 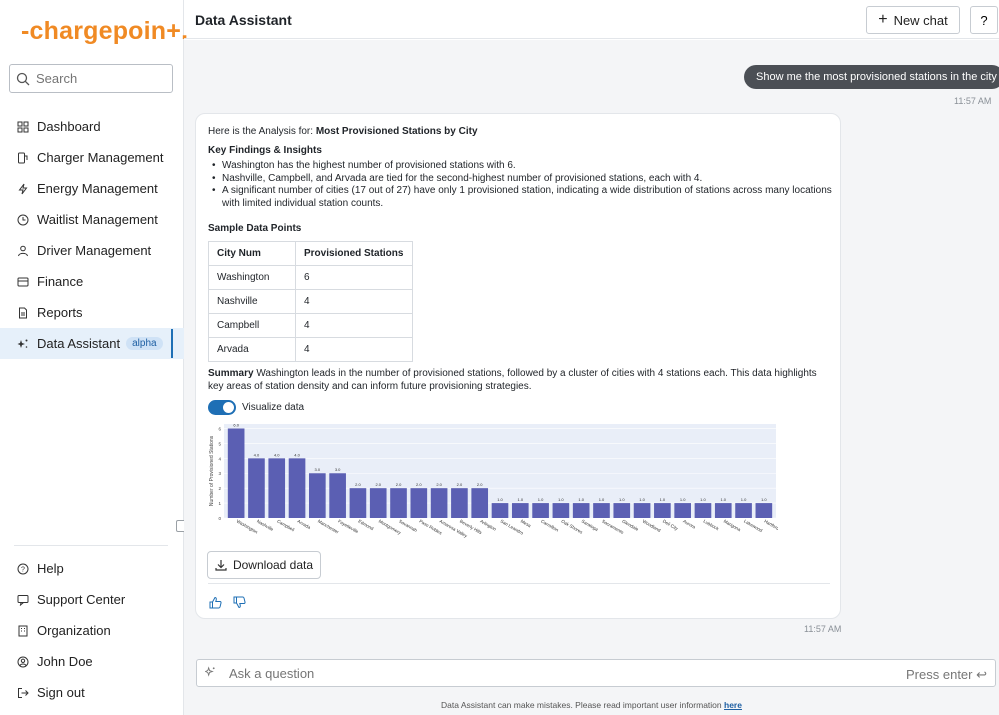 What do you see at coordinates (92, 661) in the screenshot?
I see `sidebar-item-user: John Doe` at bounding box center [92, 661].